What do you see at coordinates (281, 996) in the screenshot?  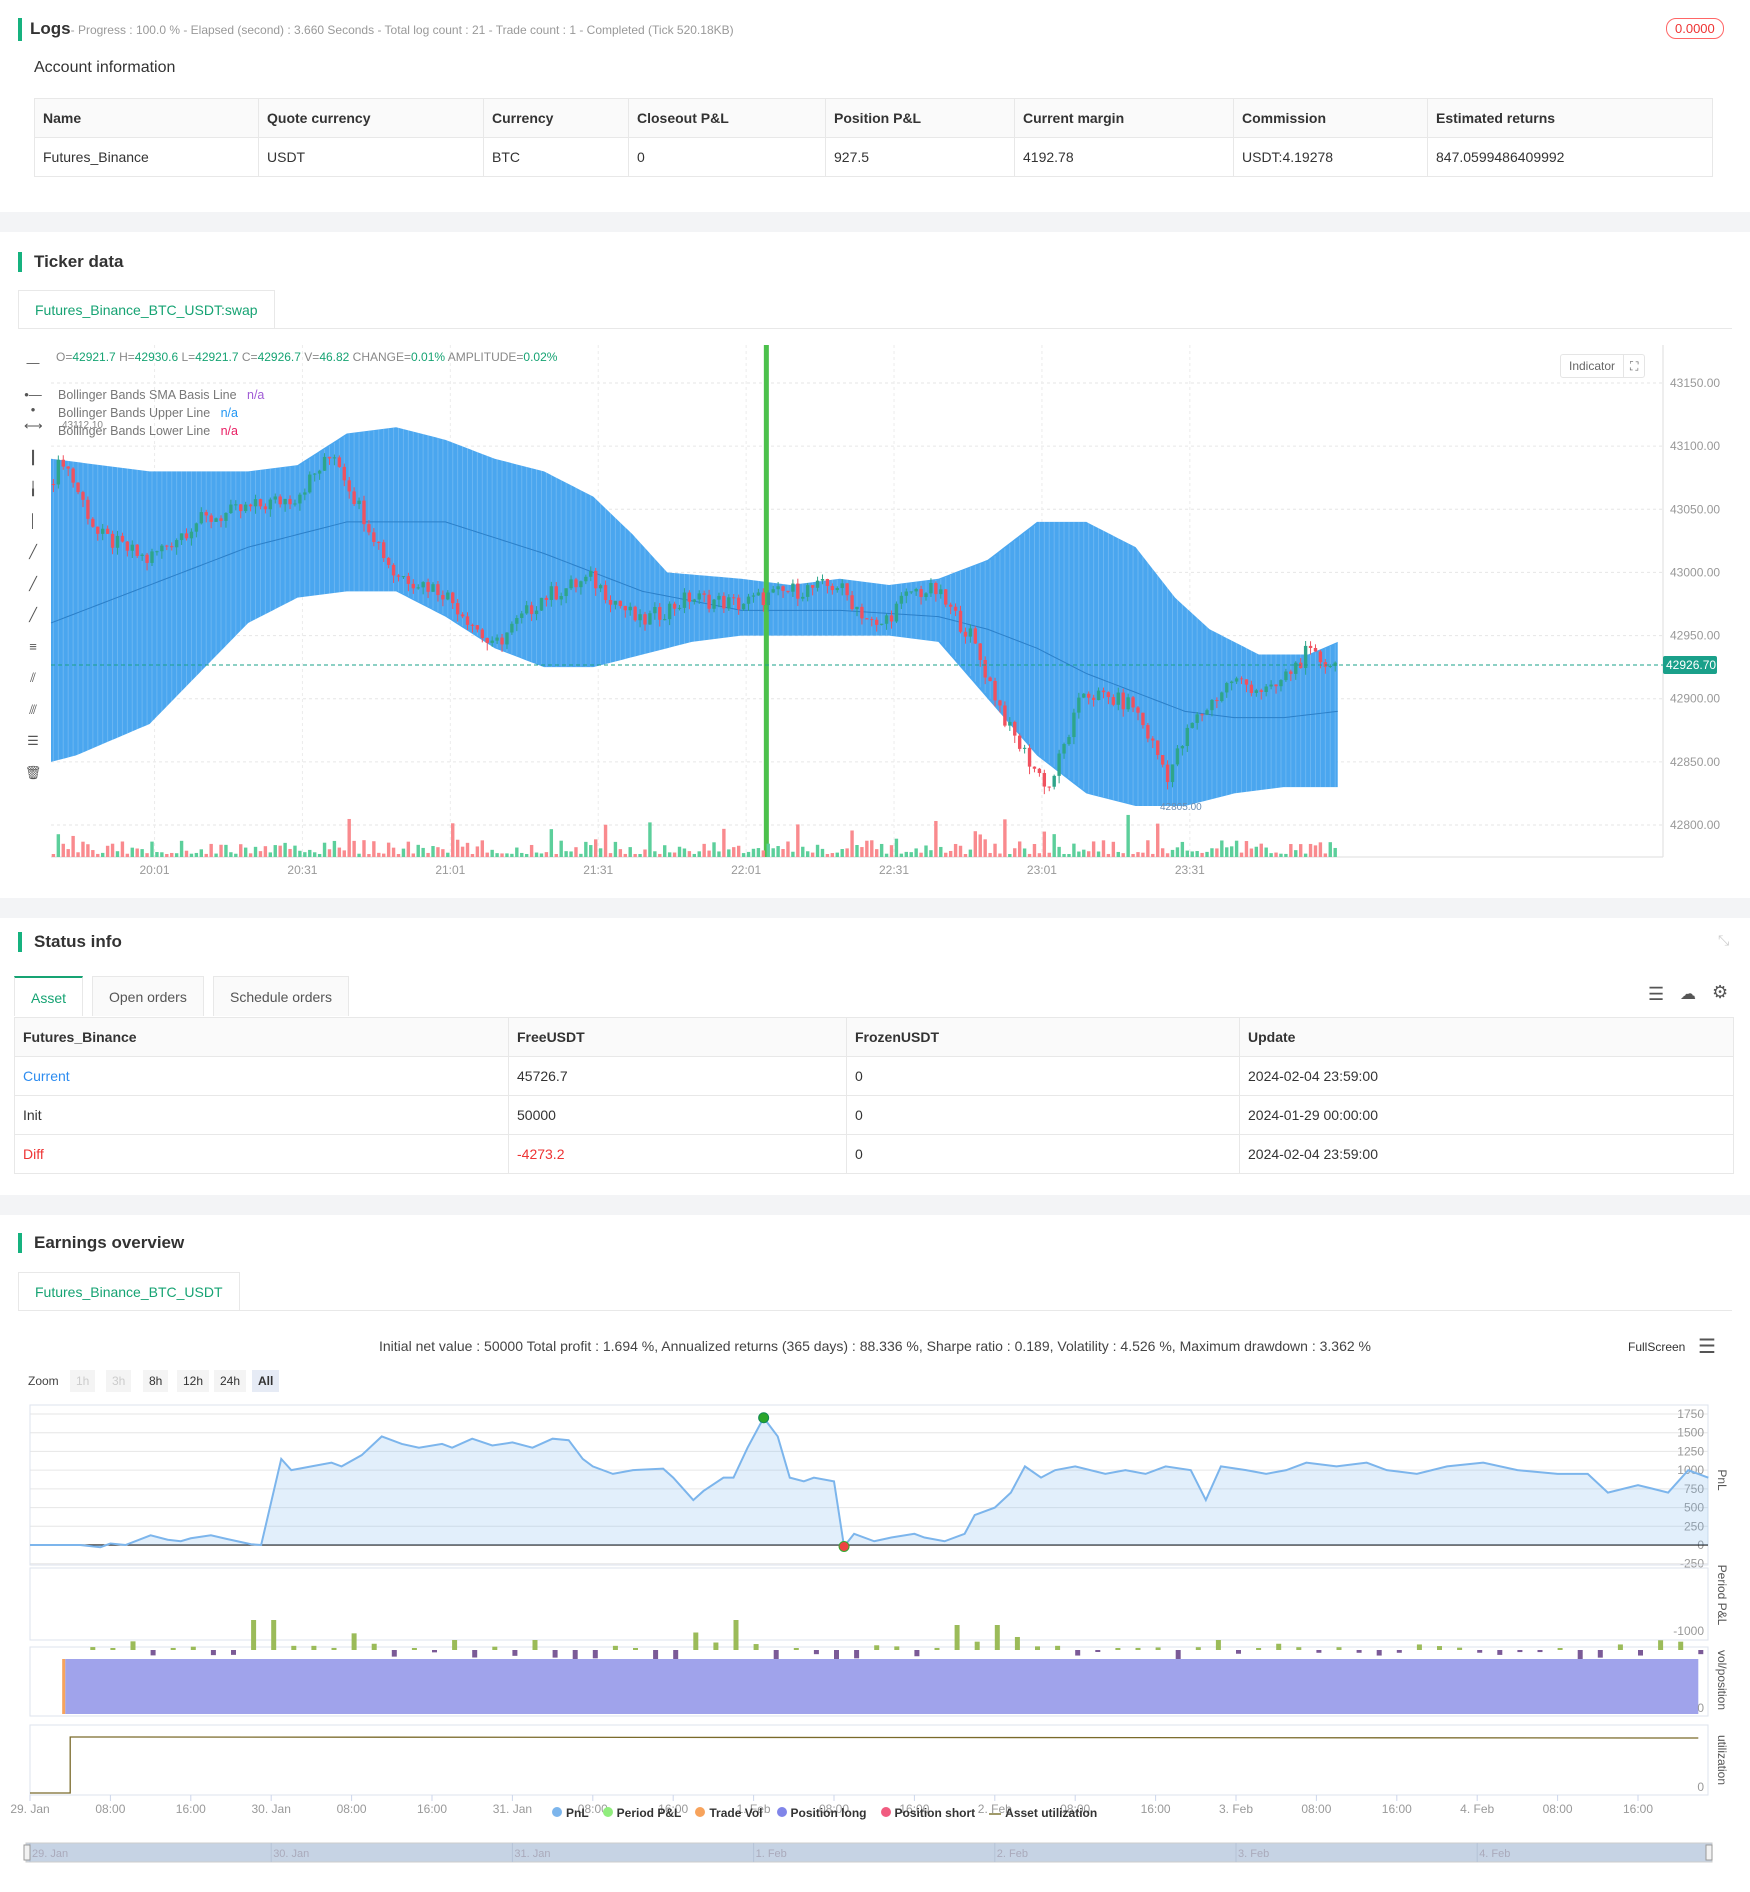 I see `tab-schedule-orders: Schedule orders` at bounding box center [281, 996].